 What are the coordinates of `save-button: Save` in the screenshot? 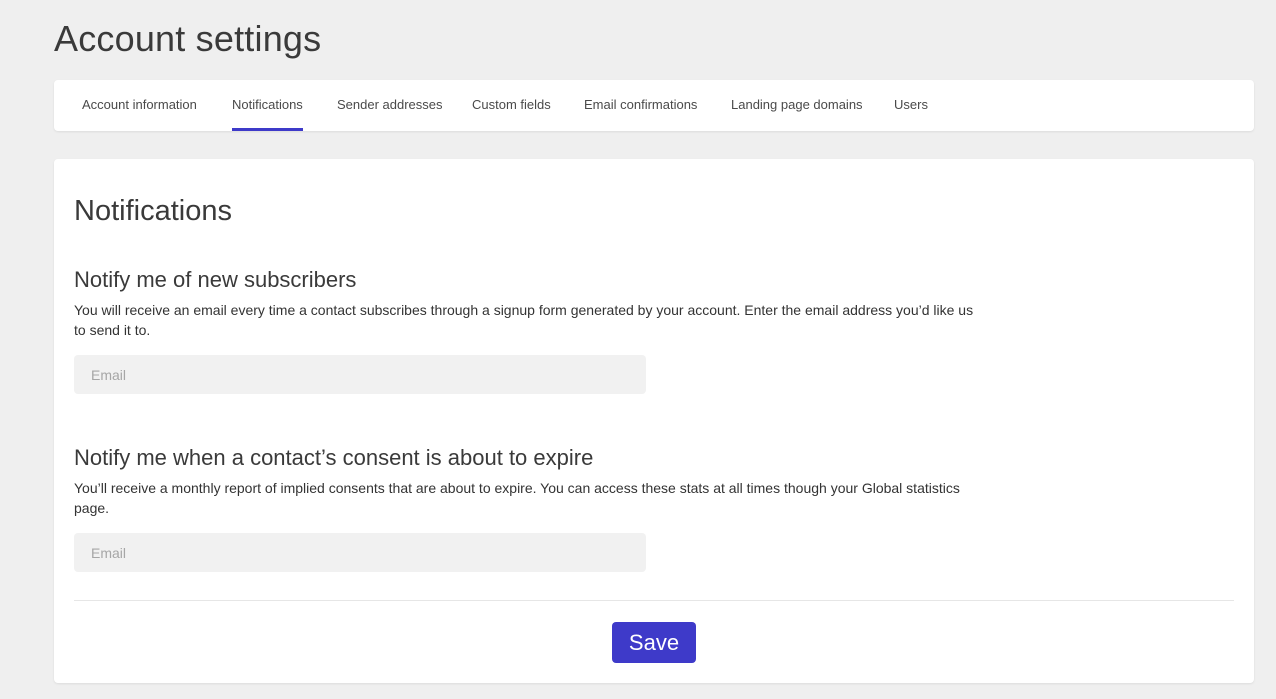 It's located at (654, 642).